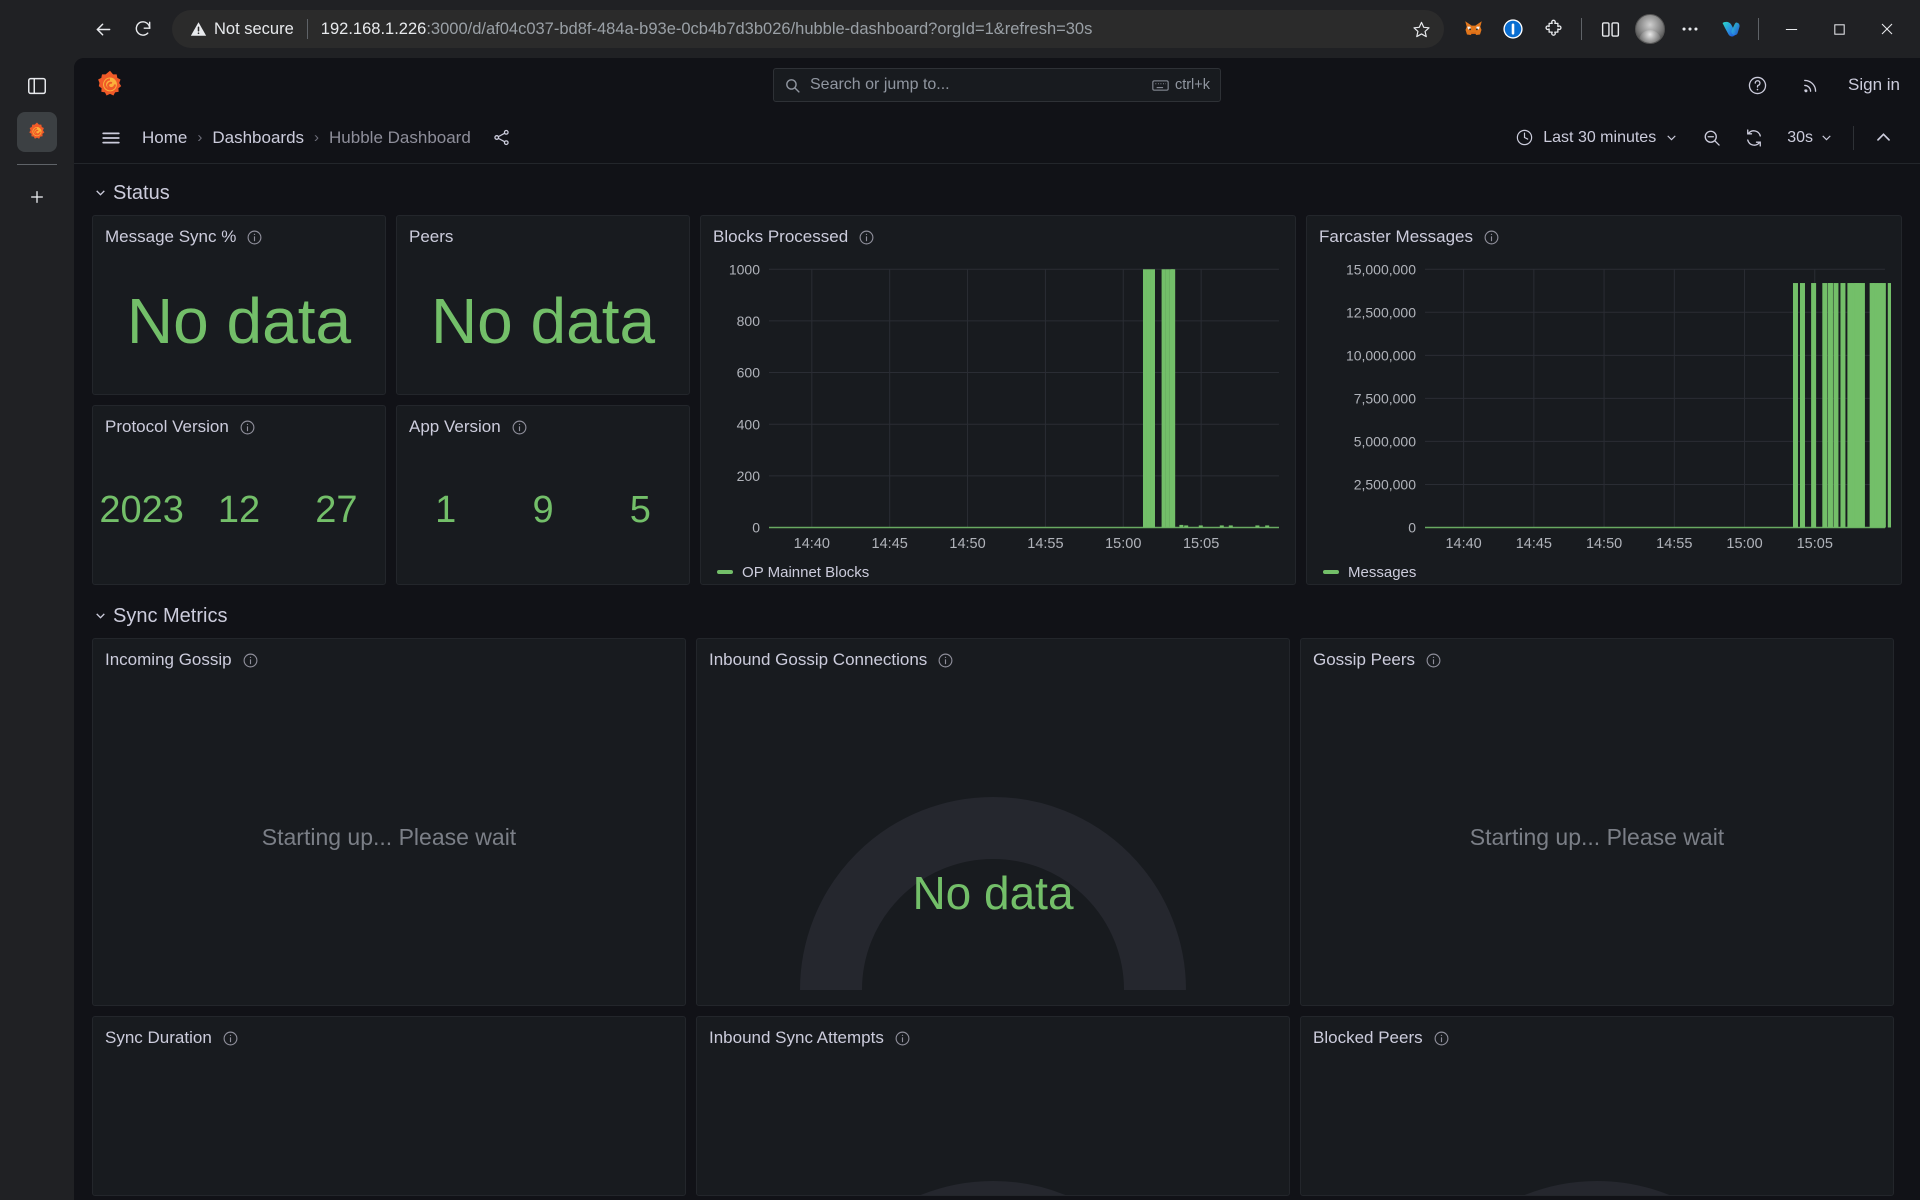  What do you see at coordinates (143, 29) in the screenshot?
I see `reload-icon` at bounding box center [143, 29].